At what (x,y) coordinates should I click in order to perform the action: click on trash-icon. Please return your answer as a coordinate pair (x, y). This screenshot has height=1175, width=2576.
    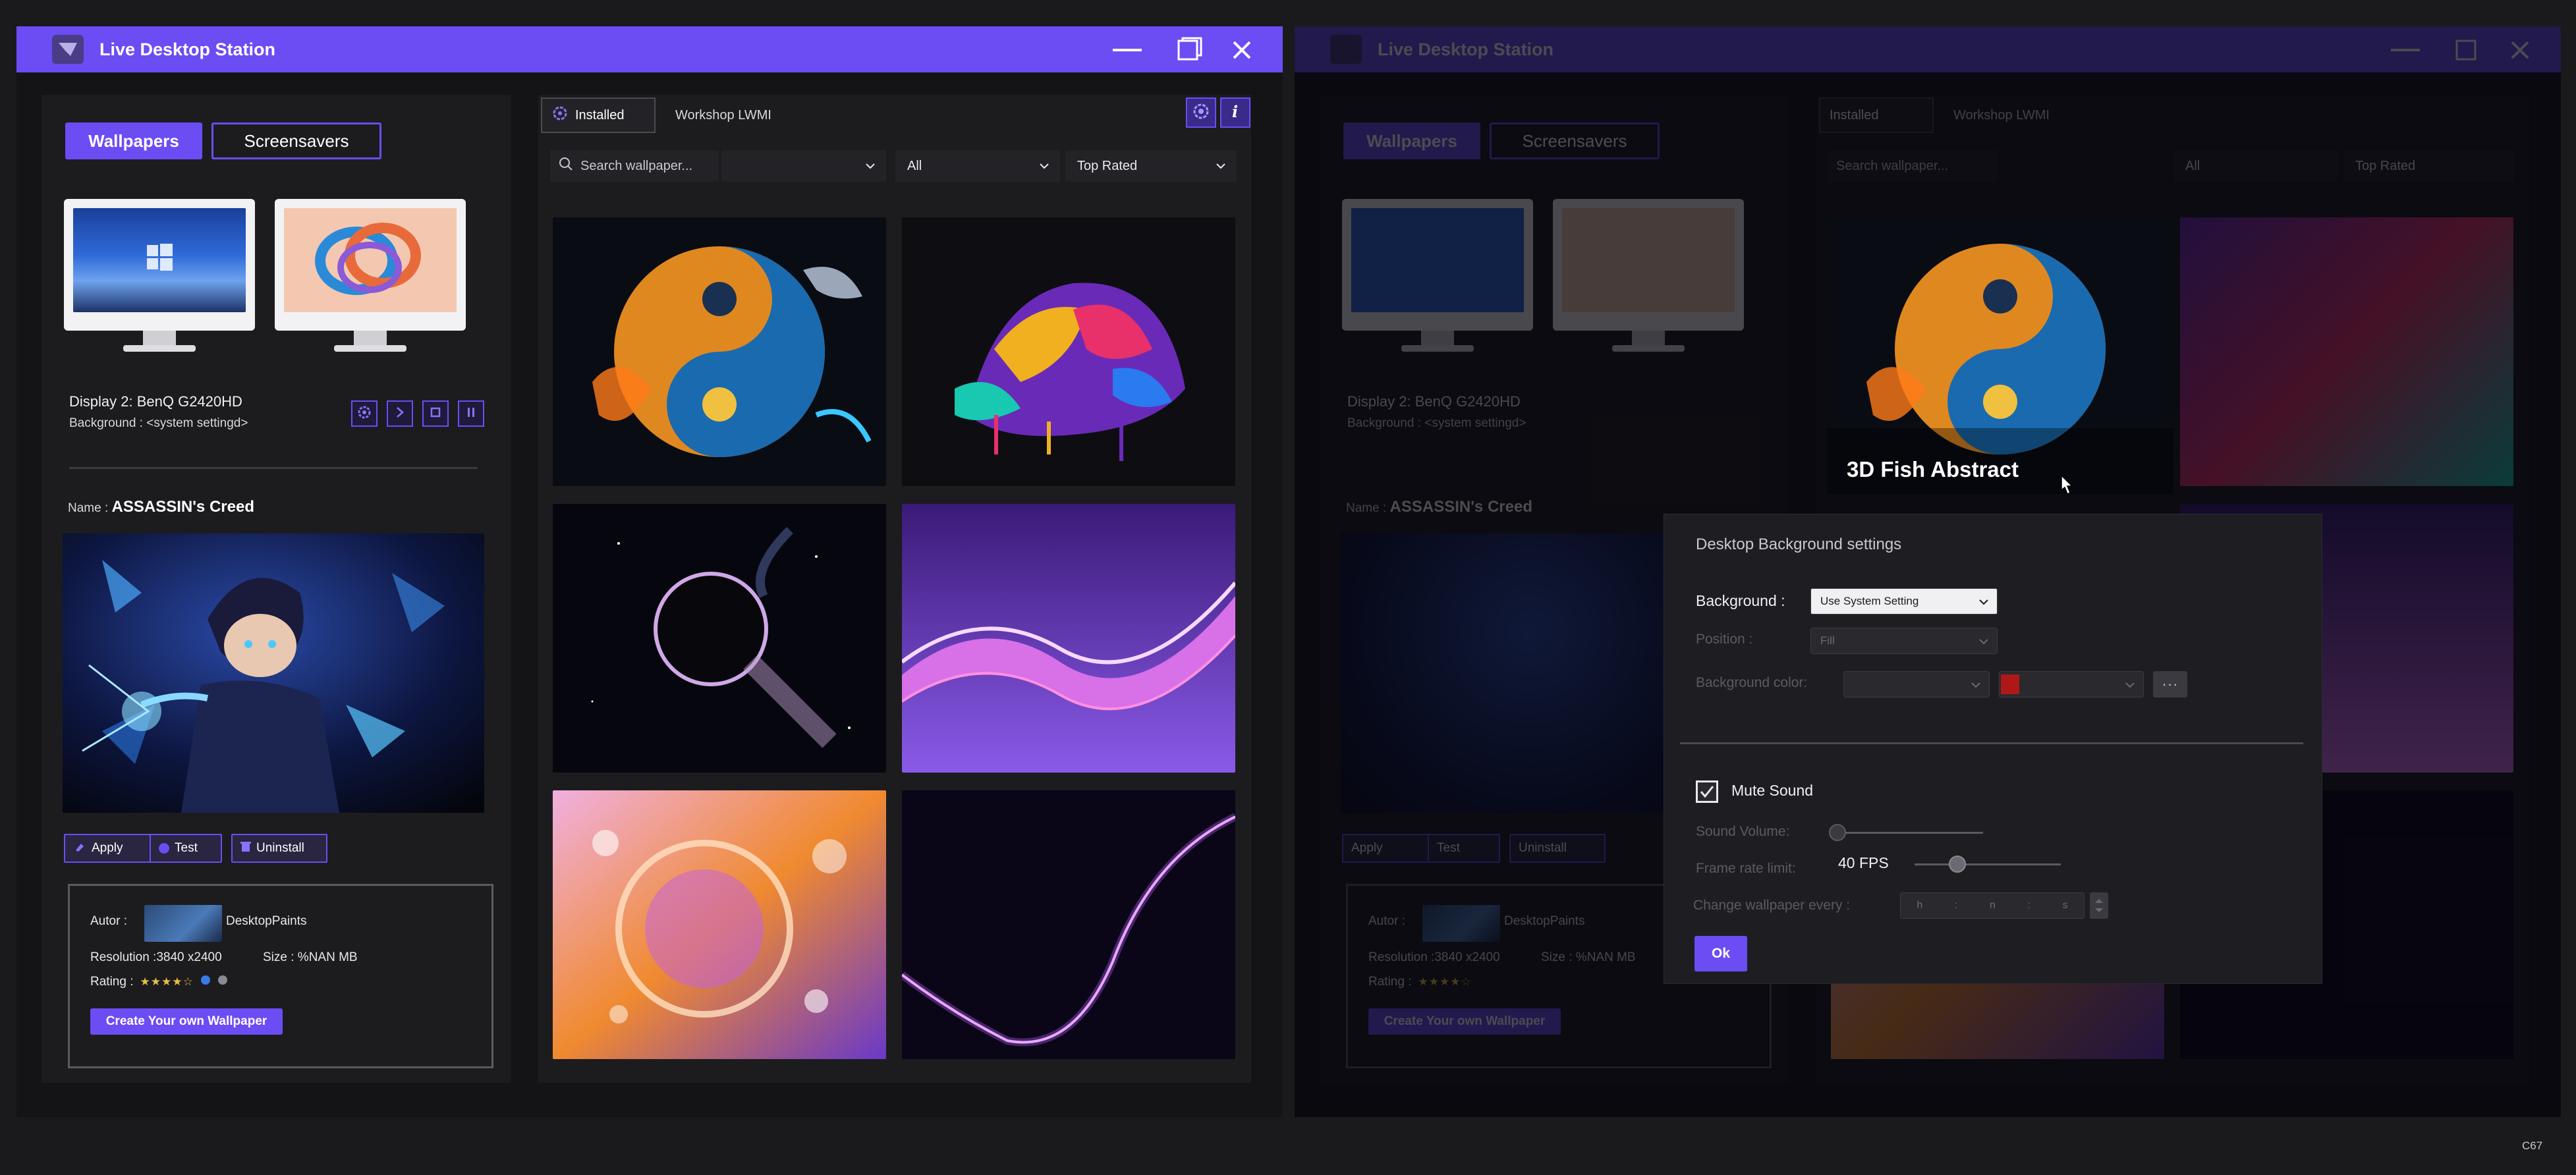
    Looking at the image, I should click on (245, 848).